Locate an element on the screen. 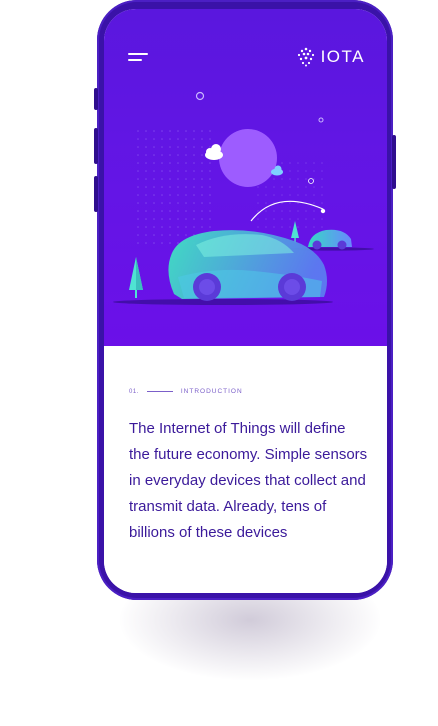 The height and width of the screenshot is (726, 438). section-label: 01. INTRODUCTION is located at coordinates (186, 391).